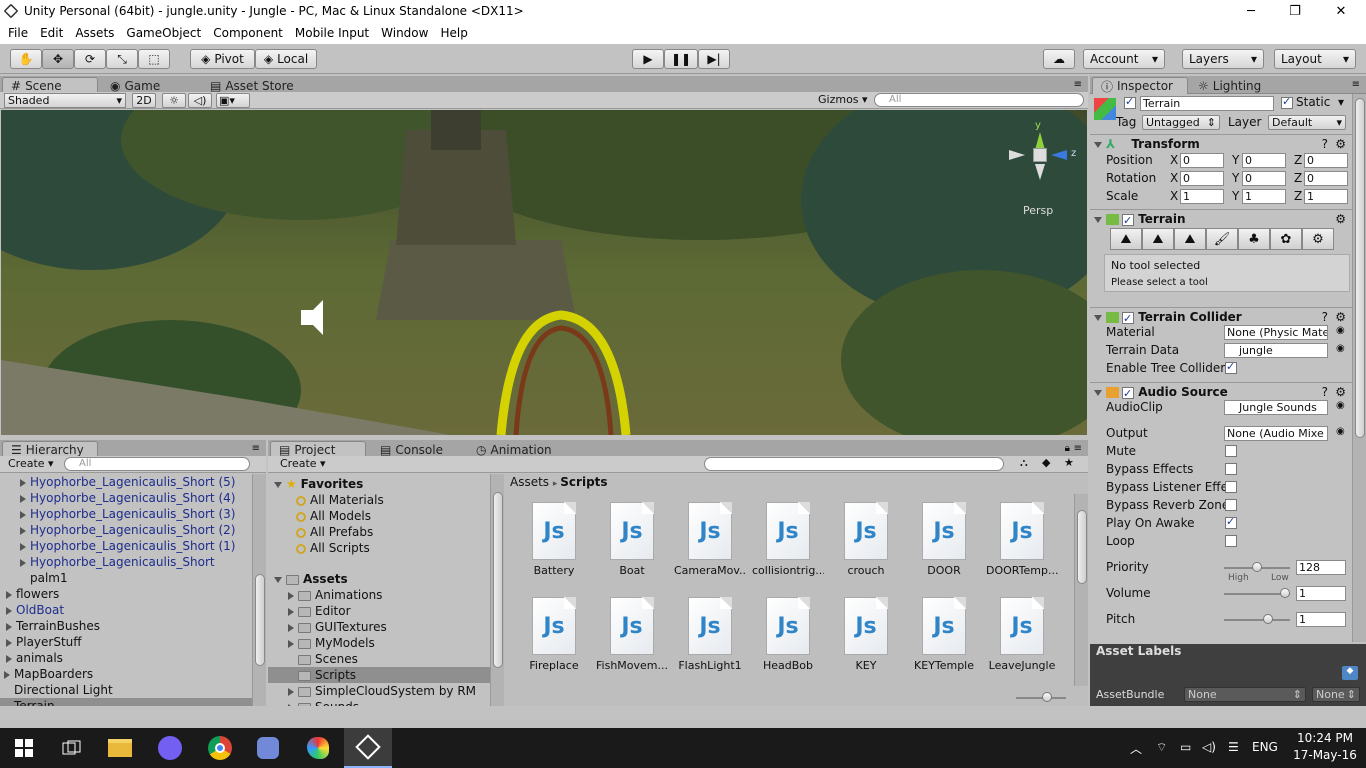  I want to click on tree-collider-checkbox, so click(1231, 367).